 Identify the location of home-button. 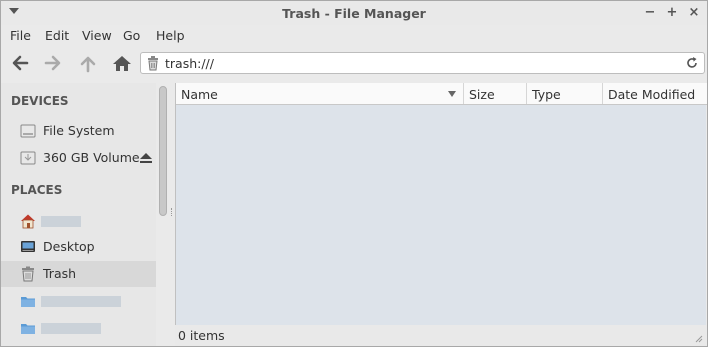
(122, 63).